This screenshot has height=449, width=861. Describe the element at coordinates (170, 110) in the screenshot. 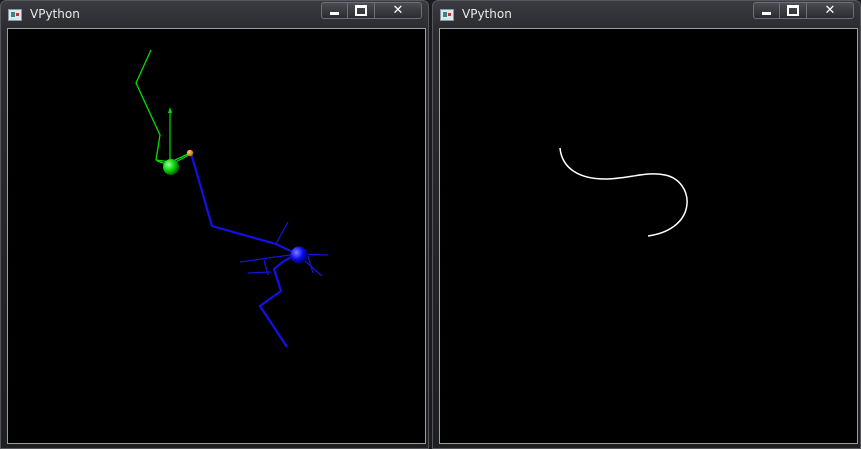

I see `green-arrow-up-head` at that location.